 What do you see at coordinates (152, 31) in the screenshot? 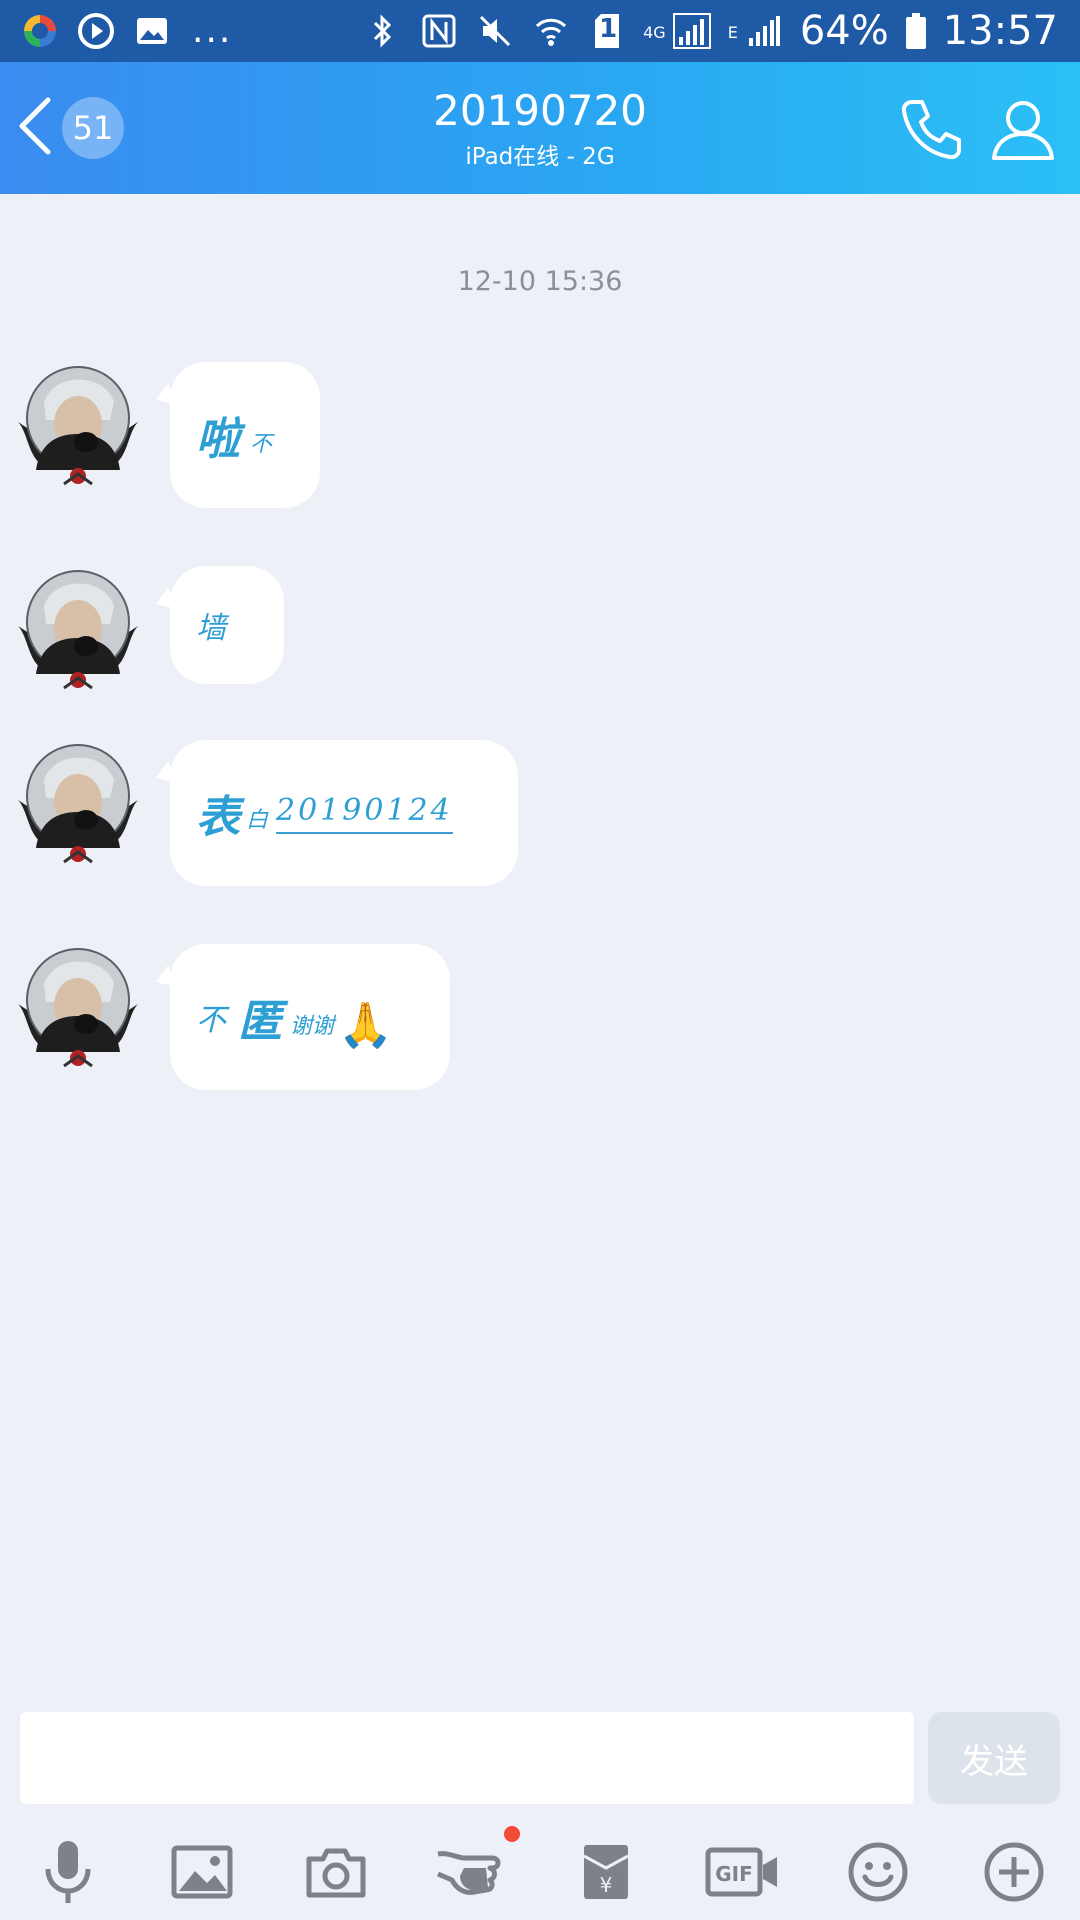
I see `gallery-icon` at bounding box center [152, 31].